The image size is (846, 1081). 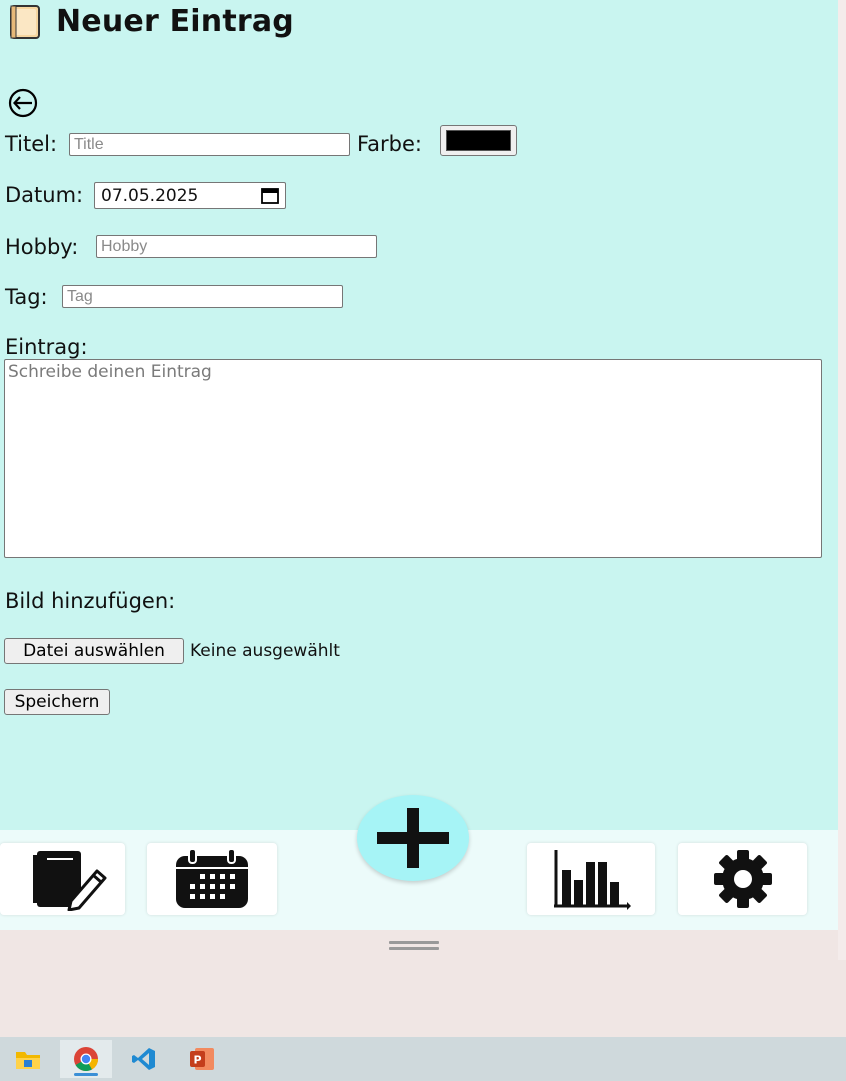 I want to click on color-picker, so click(x=478, y=140).